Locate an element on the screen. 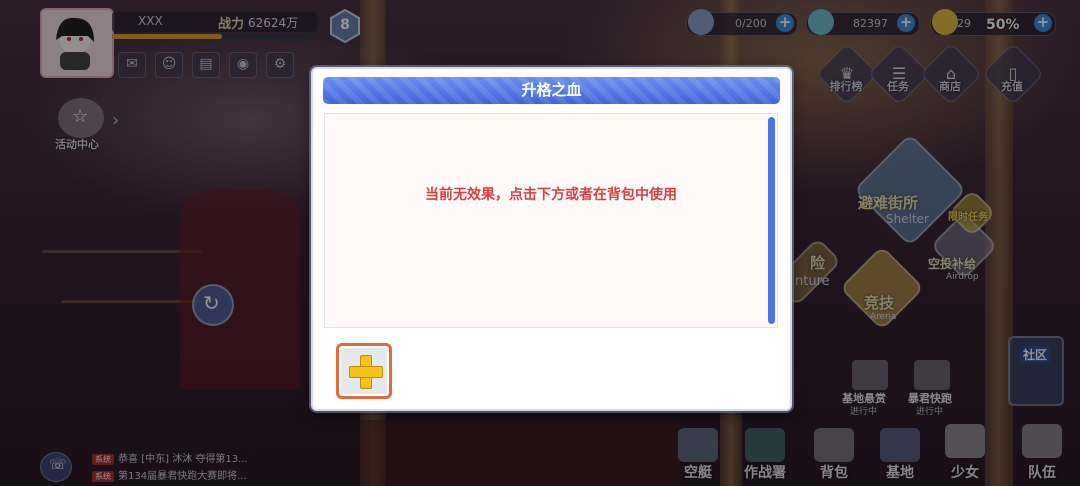  effect-status-text: 当前无效果，点击下方或者在背包中使用 is located at coordinates (551, 195).